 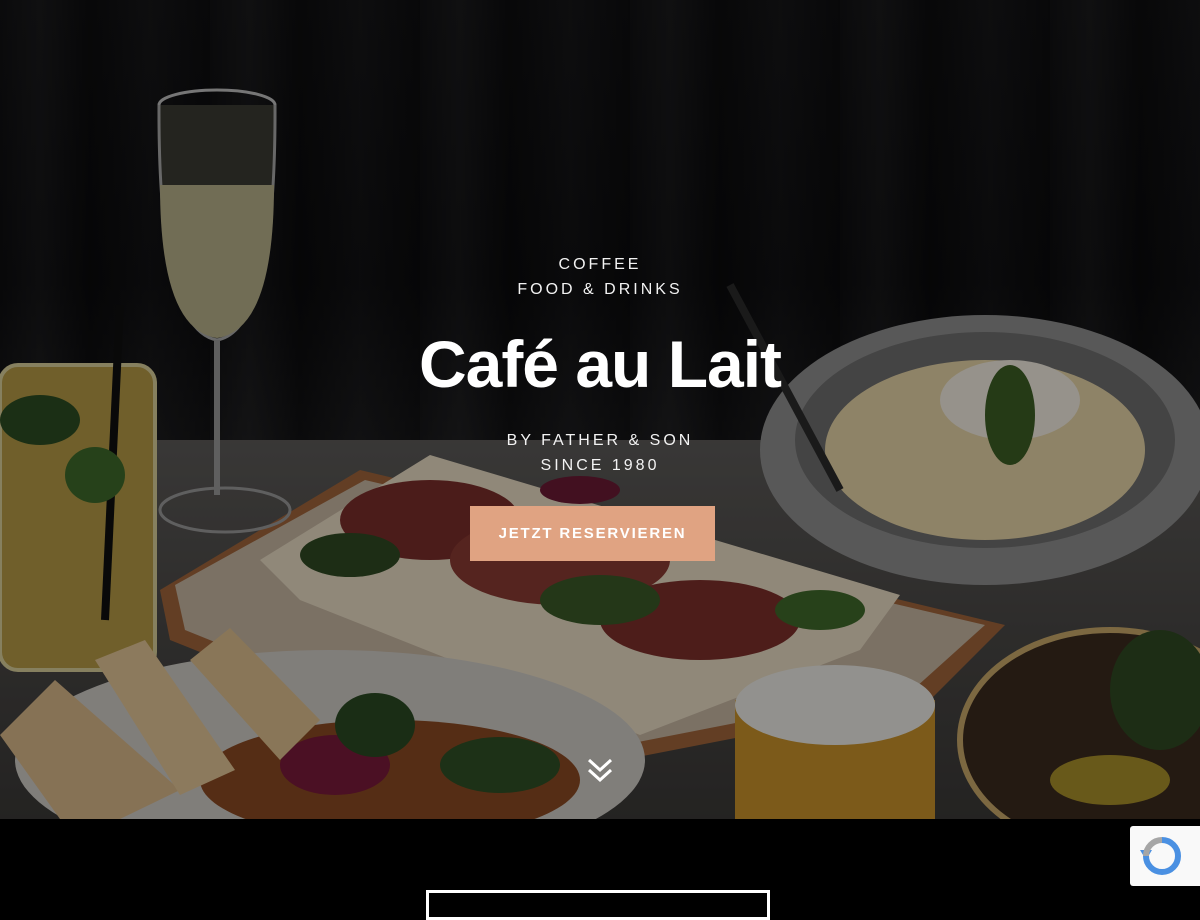 What do you see at coordinates (600, 264) in the screenshot?
I see `tagline-coffee: COFFEE` at bounding box center [600, 264].